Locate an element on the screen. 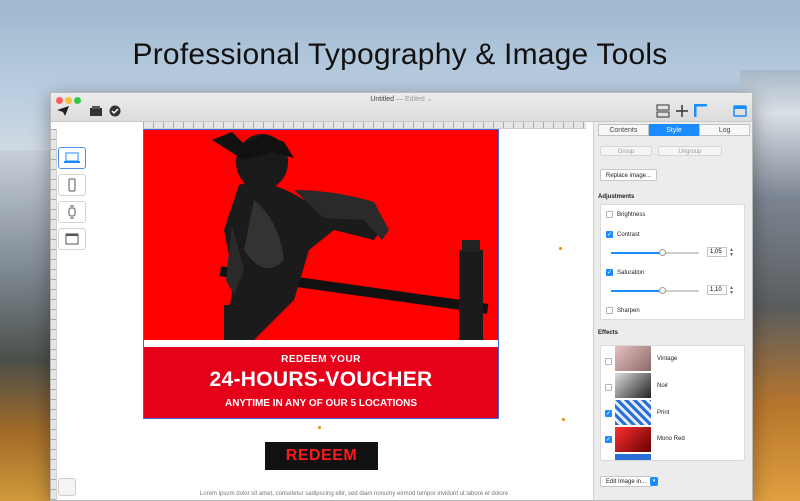  mono-red-thumbnail is located at coordinates (633, 439).